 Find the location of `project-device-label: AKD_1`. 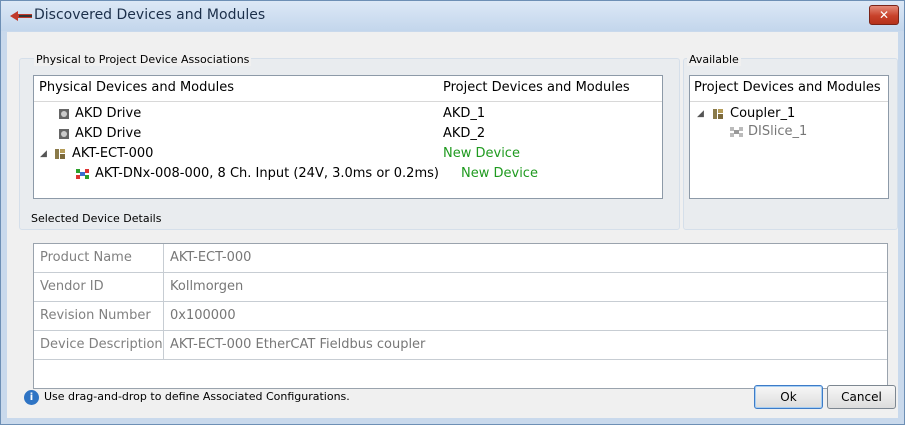

project-device-label: AKD_1 is located at coordinates (464, 113).